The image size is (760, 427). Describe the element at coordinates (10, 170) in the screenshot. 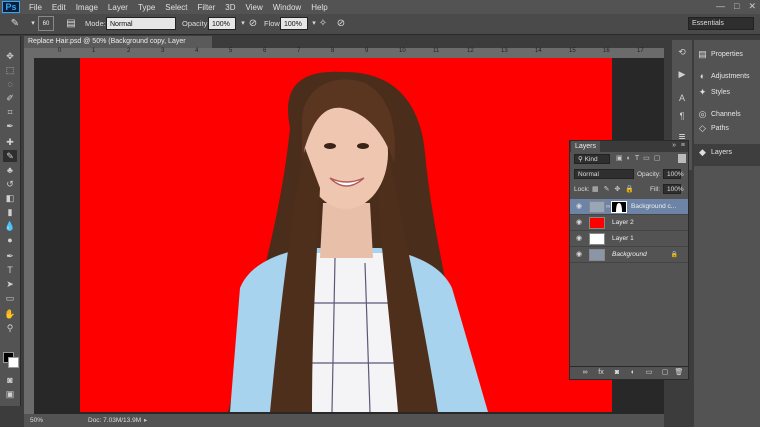

I see `clone-stamp-tool-icon: ♣` at that location.